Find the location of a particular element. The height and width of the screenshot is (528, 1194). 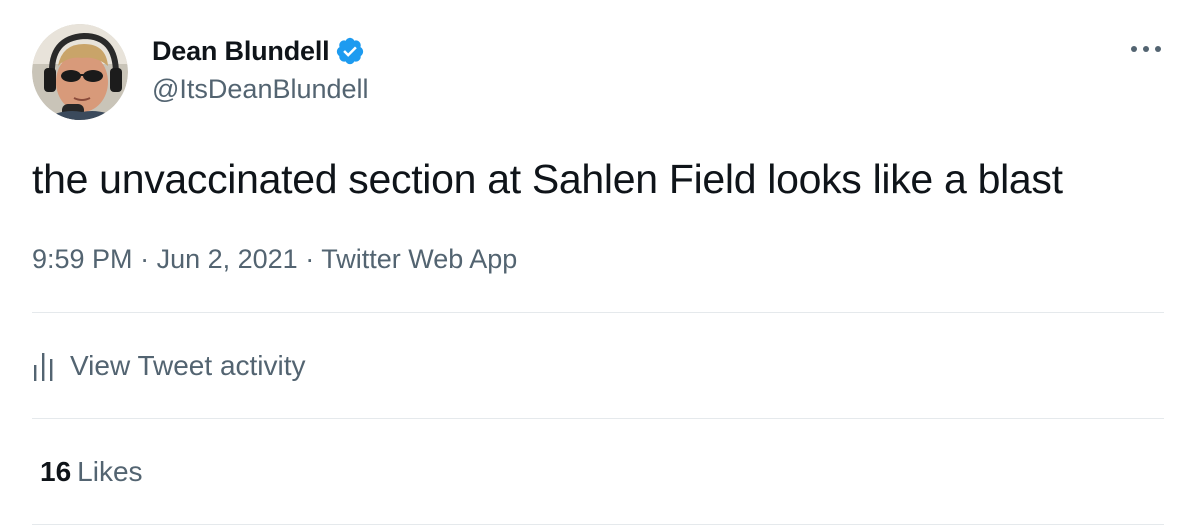

author-handle: @ItsDeanBlundell is located at coordinates (260, 89).